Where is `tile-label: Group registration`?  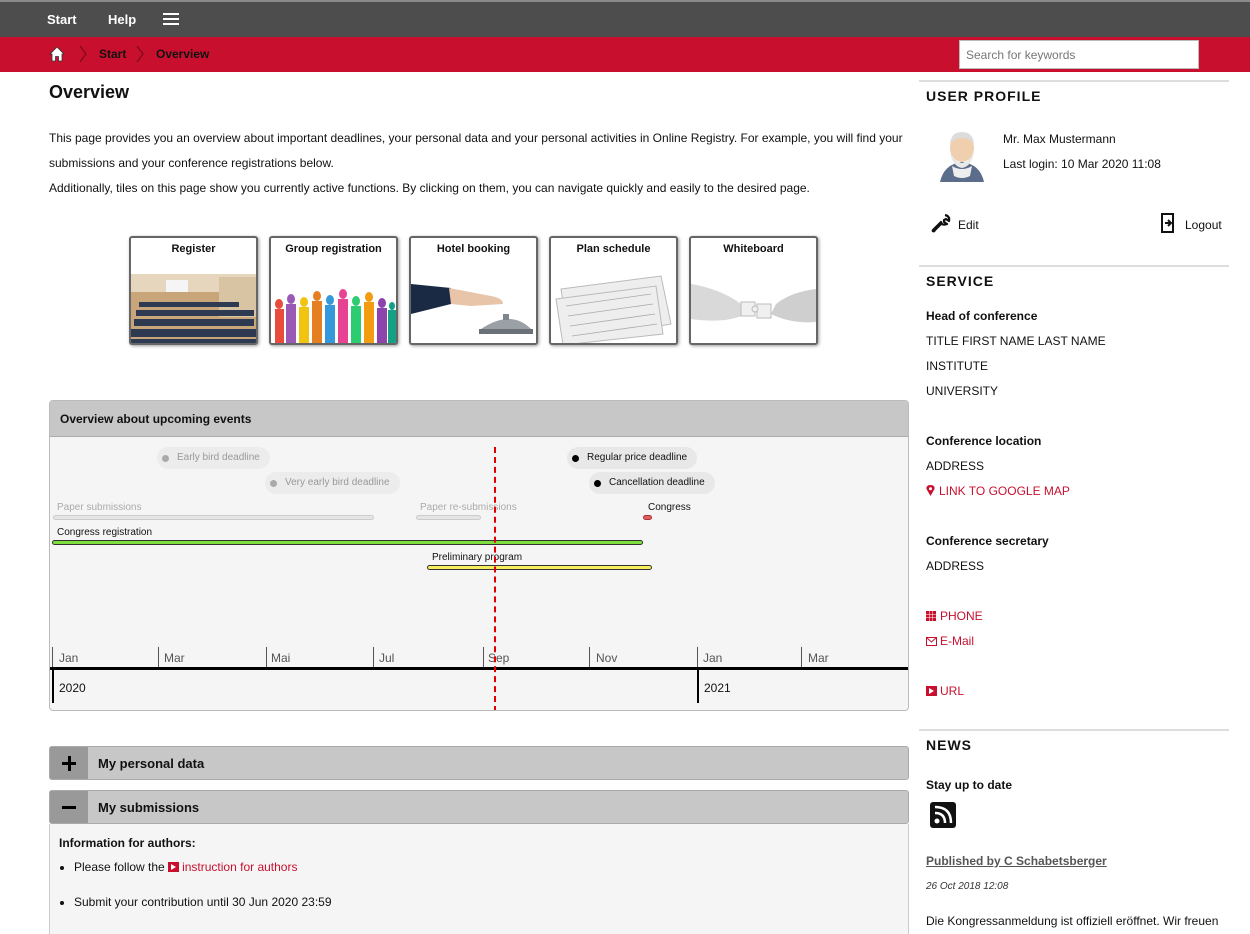
tile-label: Group registration is located at coordinates (333, 249).